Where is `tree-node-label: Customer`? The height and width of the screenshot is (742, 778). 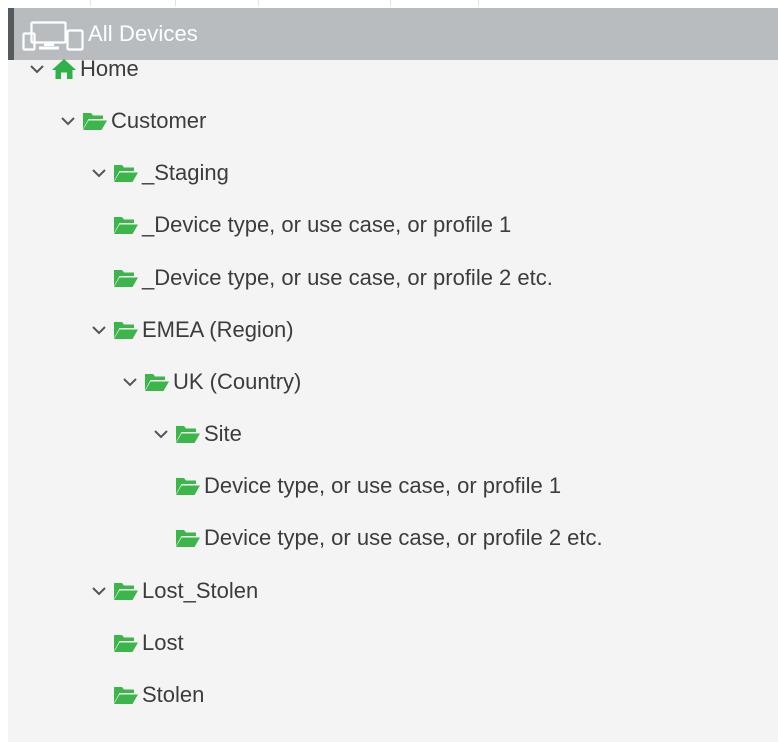 tree-node-label: Customer is located at coordinates (159, 121).